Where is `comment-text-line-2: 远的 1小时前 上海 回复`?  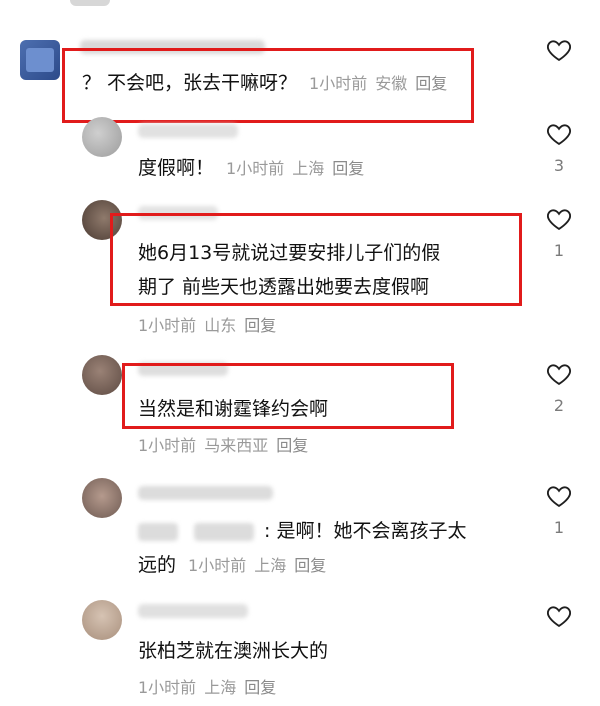
comment-text-line-2: 远的 1小时前 上海 回复 is located at coordinates (232, 565).